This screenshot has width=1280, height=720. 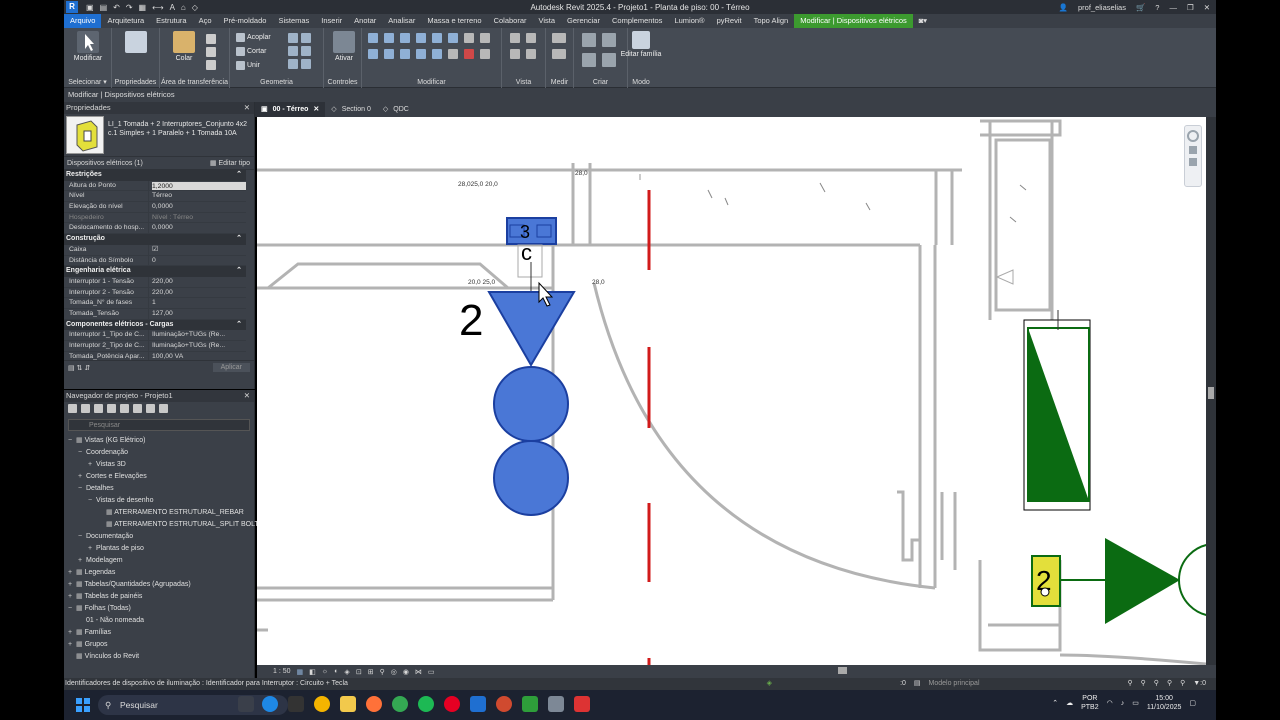 I want to click on save-icon: ▤, so click(x=104, y=7).